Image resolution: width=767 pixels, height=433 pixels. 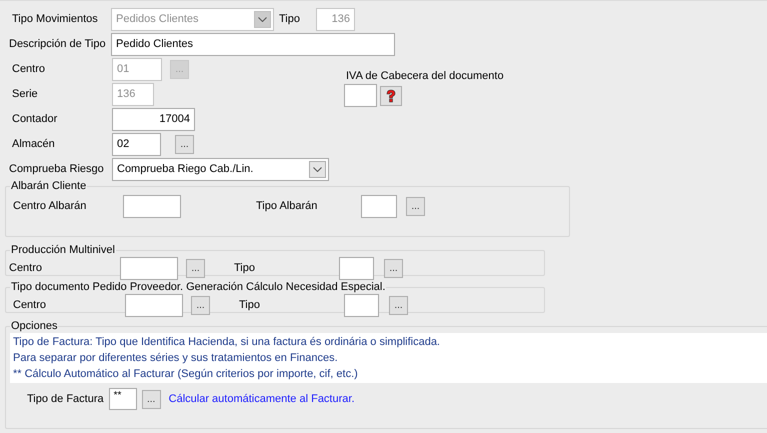 What do you see at coordinates (34, 326) in the screenshot?
I see `group-title: Opciones` at bounding box center [34, 326].